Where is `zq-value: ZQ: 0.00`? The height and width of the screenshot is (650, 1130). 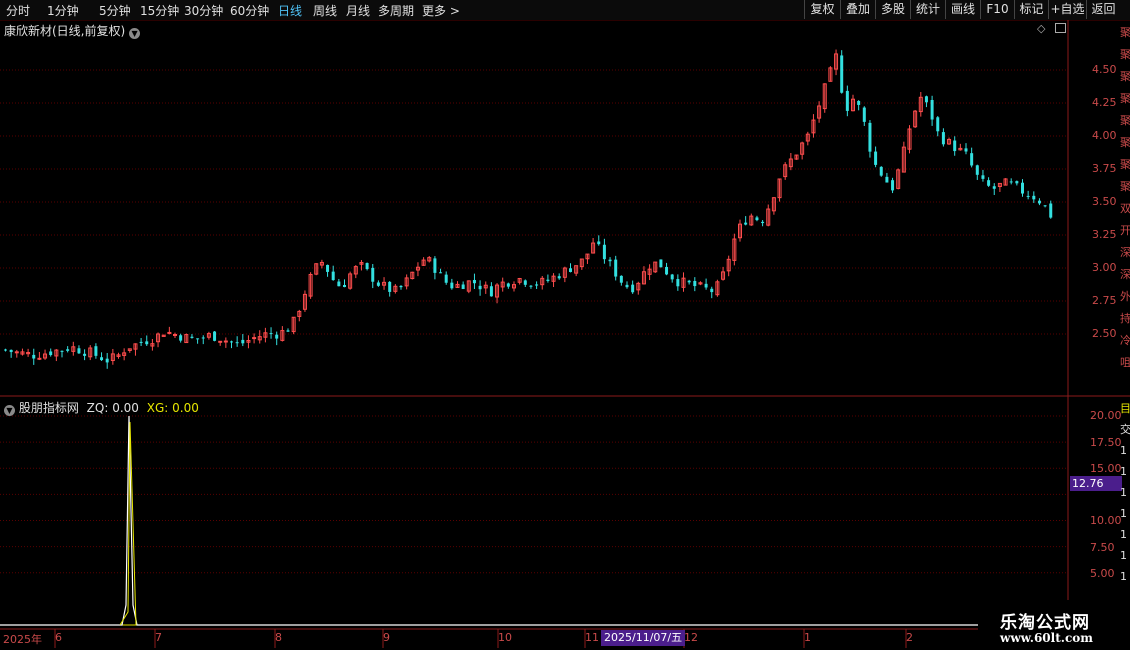
zq-value: ZQ: 0.00 is located at coordinates (112, 408).